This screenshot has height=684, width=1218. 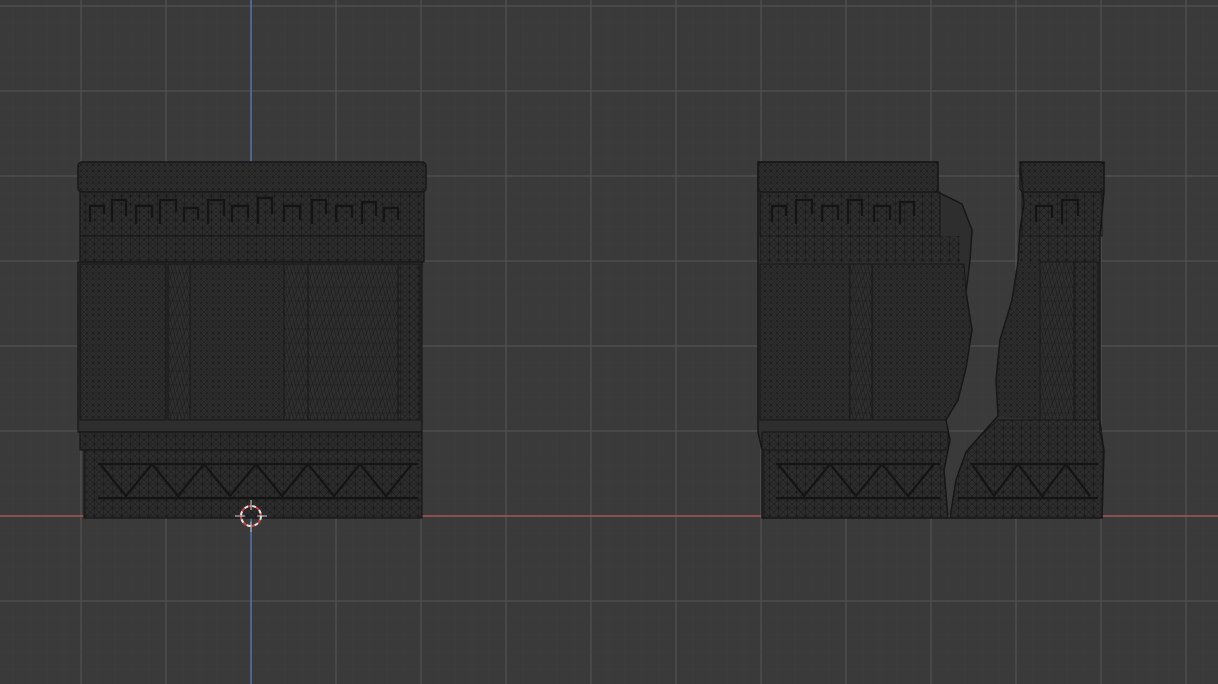 What do you see at coordinates (848, 177) in the screenshot?
I see `left-cornice` at bounding box center [848, 177].